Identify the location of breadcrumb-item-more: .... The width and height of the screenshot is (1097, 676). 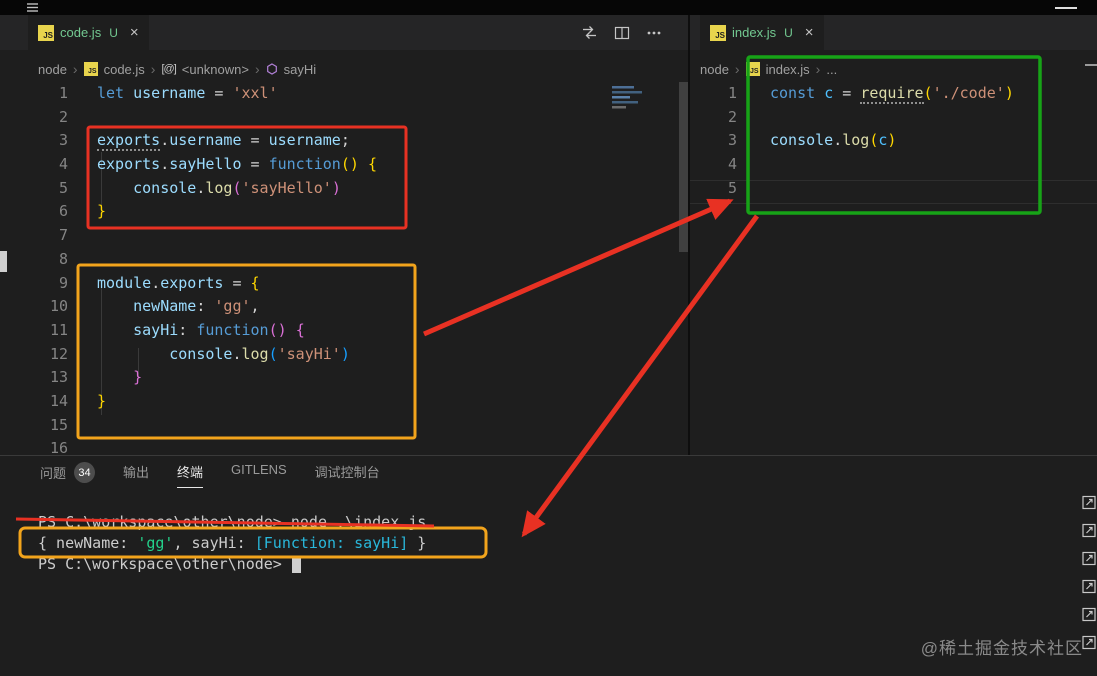
(831, 69).